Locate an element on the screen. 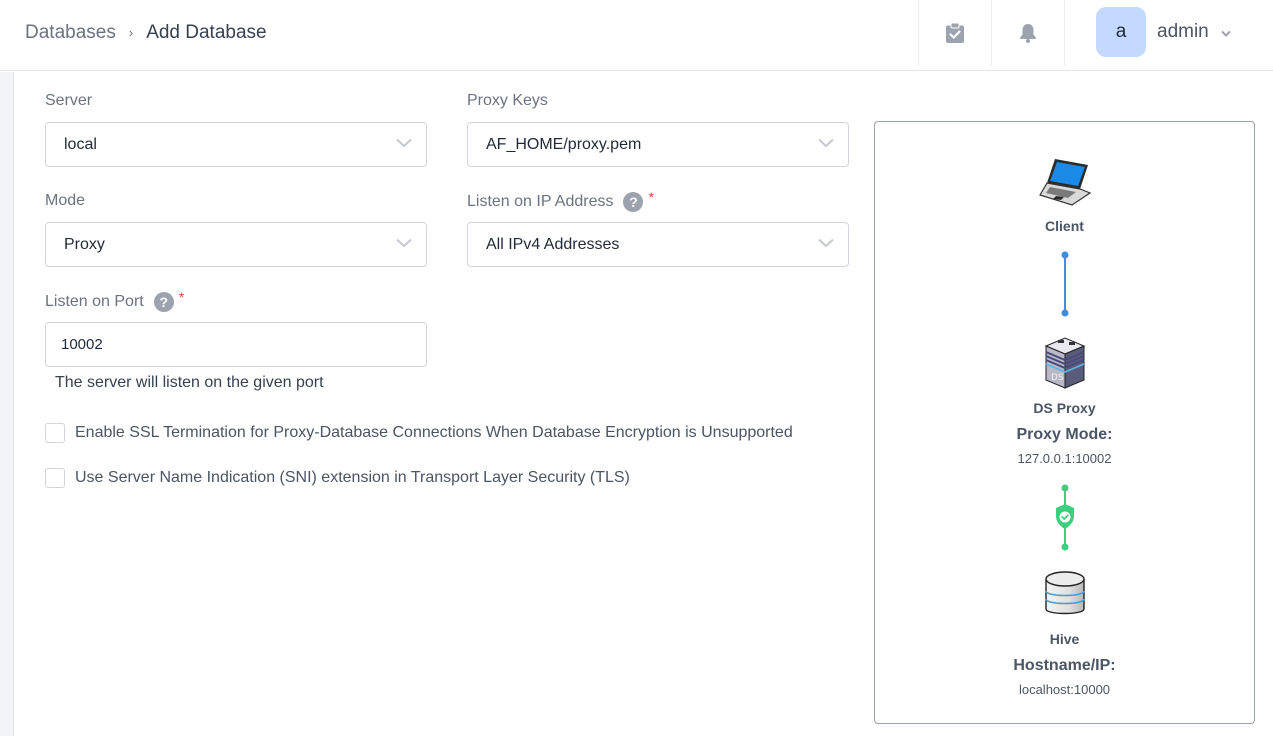 This screenshot has height=736, width=1273. mode-label-text: Mode is located at coordinates (65, 200).